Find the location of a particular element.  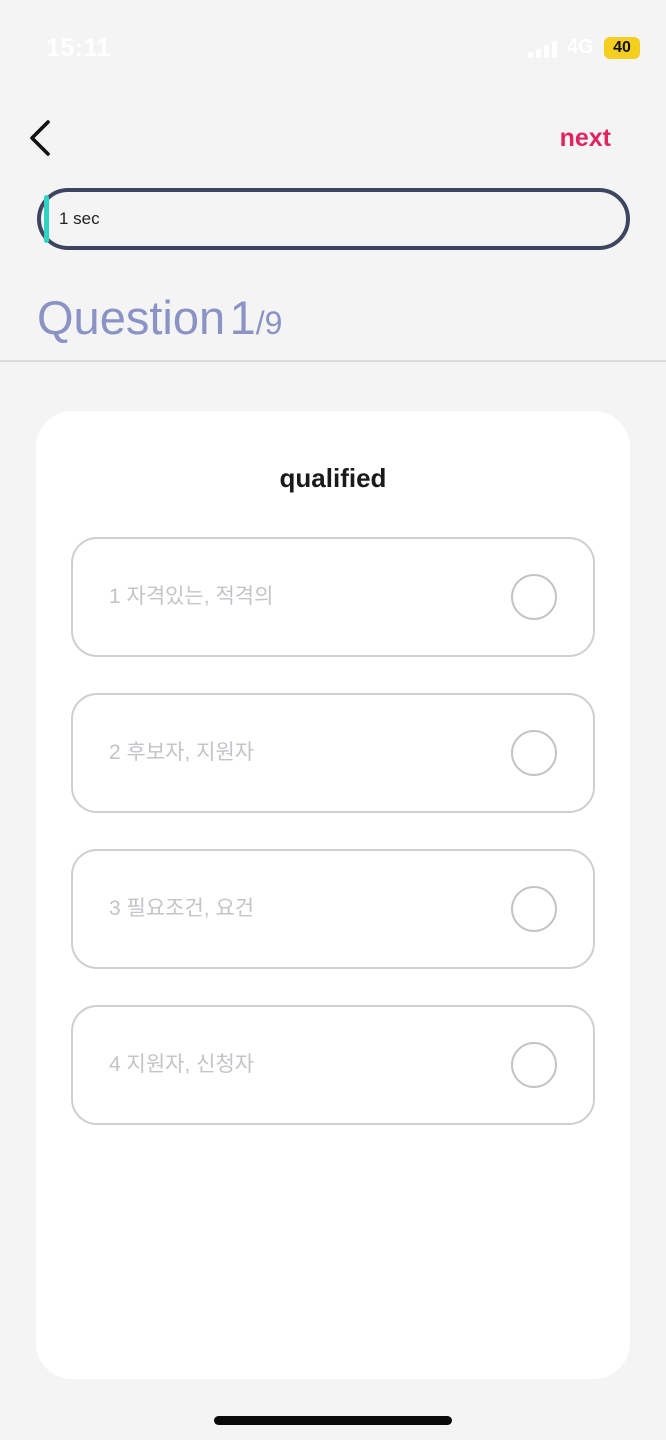

answer-option-1: 1 자격있는, 적격의 is located at coordinates (333, 597).